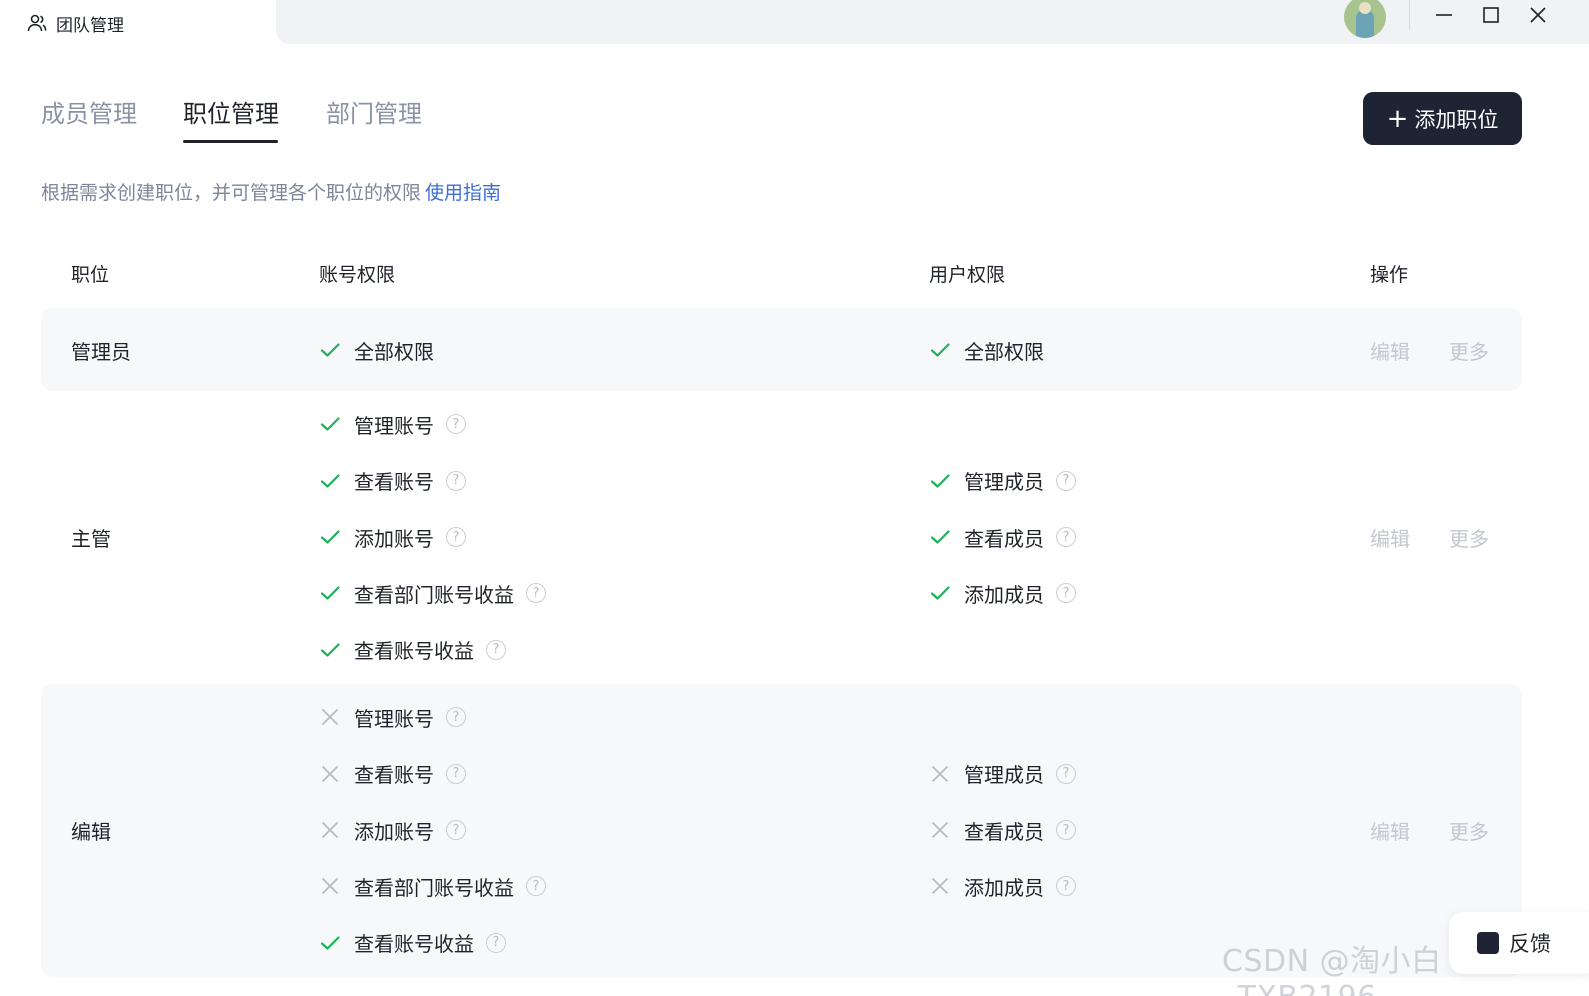  I want to click on app-title: 团队管理, so click(90, 25).